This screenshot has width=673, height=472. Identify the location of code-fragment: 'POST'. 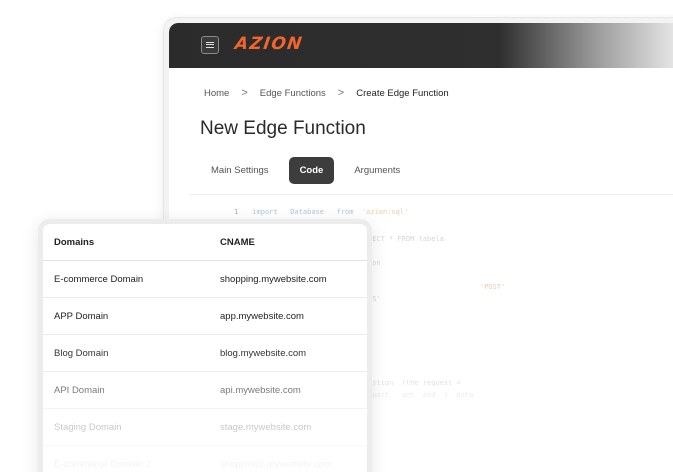
(493, 287).